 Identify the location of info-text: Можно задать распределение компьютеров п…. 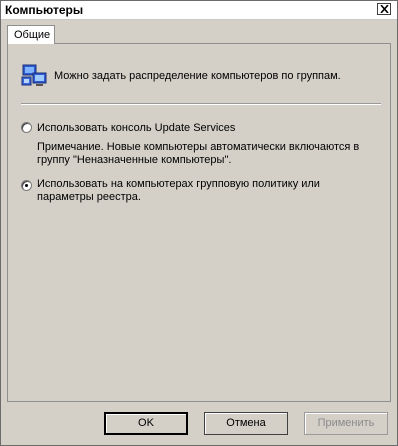
(197, 76).